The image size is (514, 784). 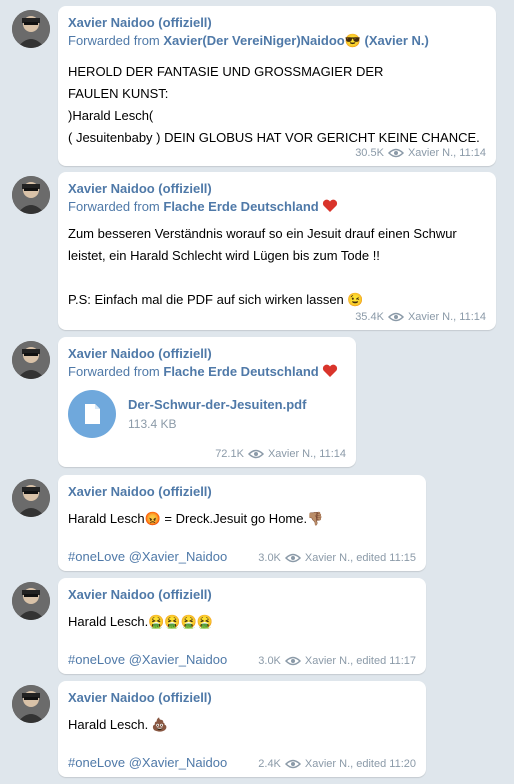 I want to click on message-meta: 2.4K Xavier N., edited 11:20, so click(x=337, y=764).